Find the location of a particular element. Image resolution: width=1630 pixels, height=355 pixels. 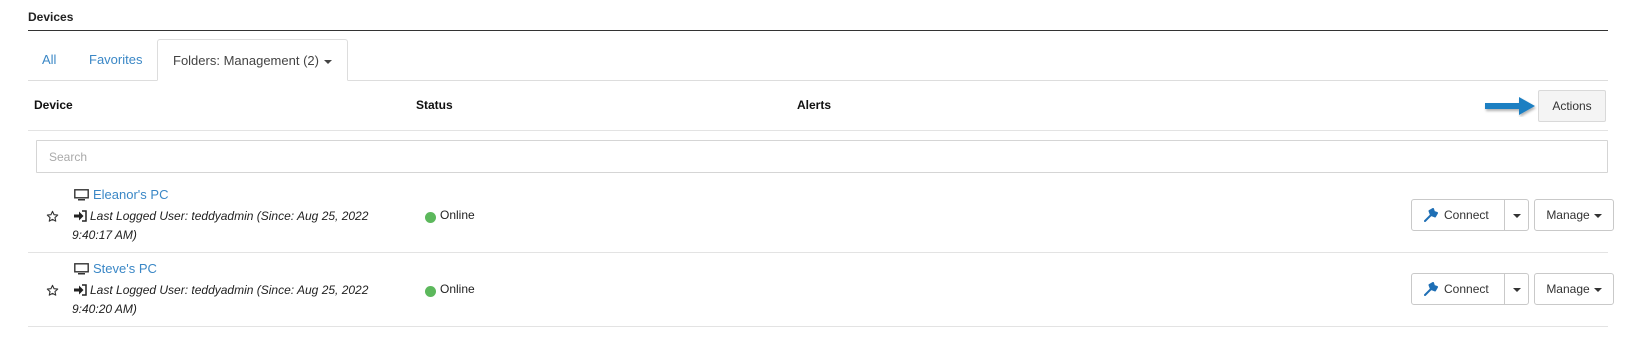

section-title: Devices is located at coordinates (51, 17).